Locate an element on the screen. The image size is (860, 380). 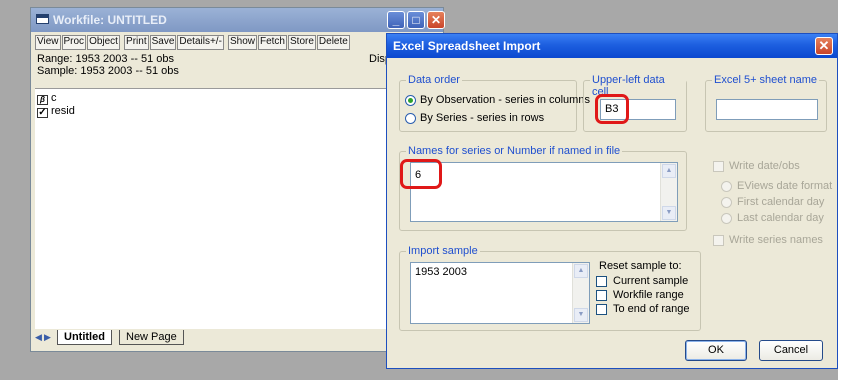
view-button: View is located at coordinates (48, 42).